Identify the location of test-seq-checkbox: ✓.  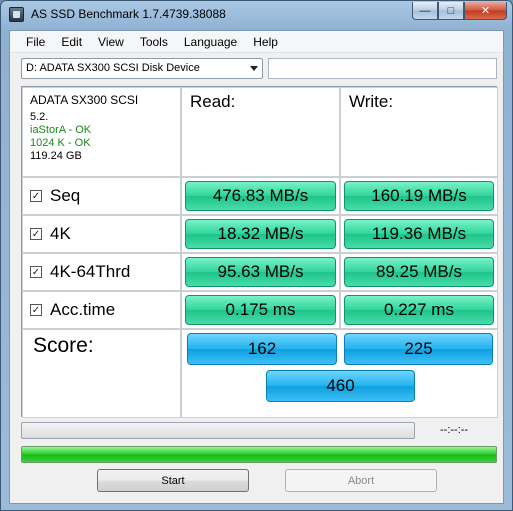
(36, 196).